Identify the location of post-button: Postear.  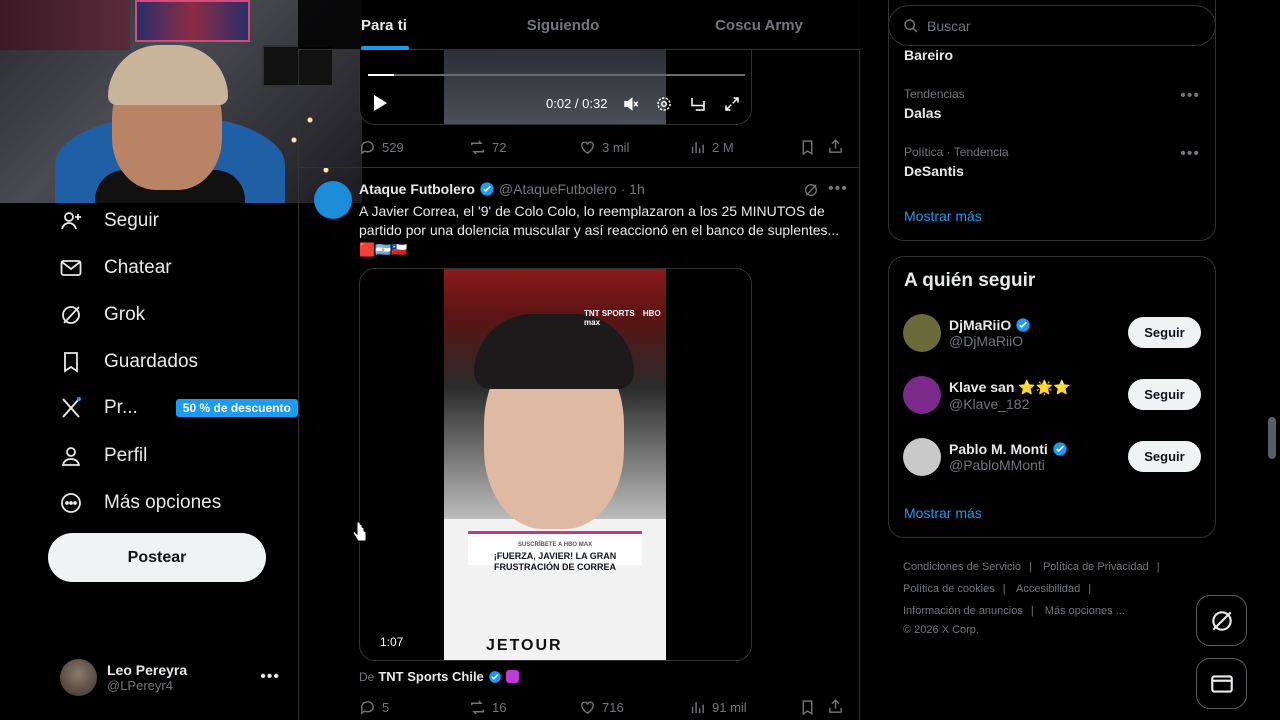
(157, 557).